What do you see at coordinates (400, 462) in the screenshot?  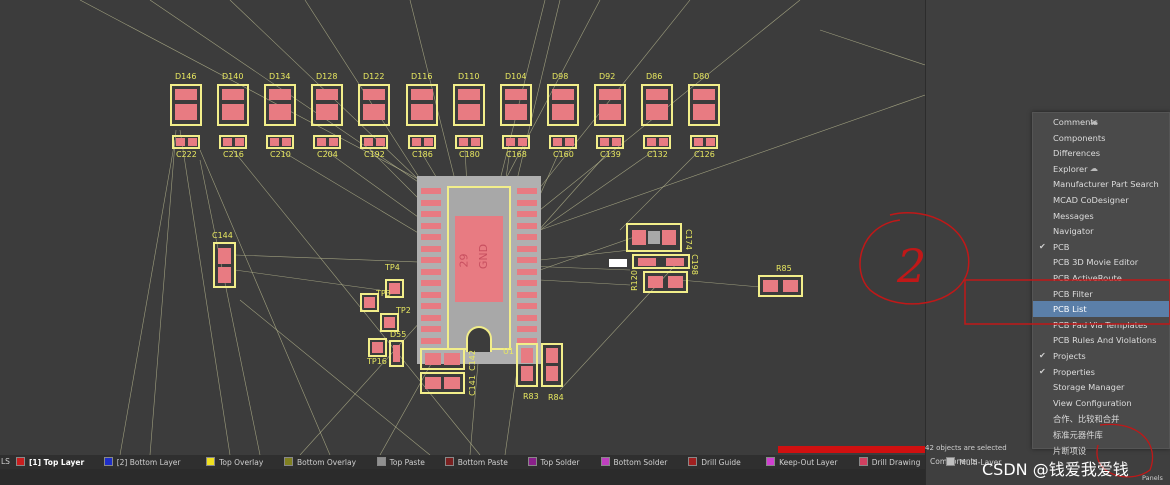 I see `layer-tab-4: Top Paste` at bounding box center [400, 462].